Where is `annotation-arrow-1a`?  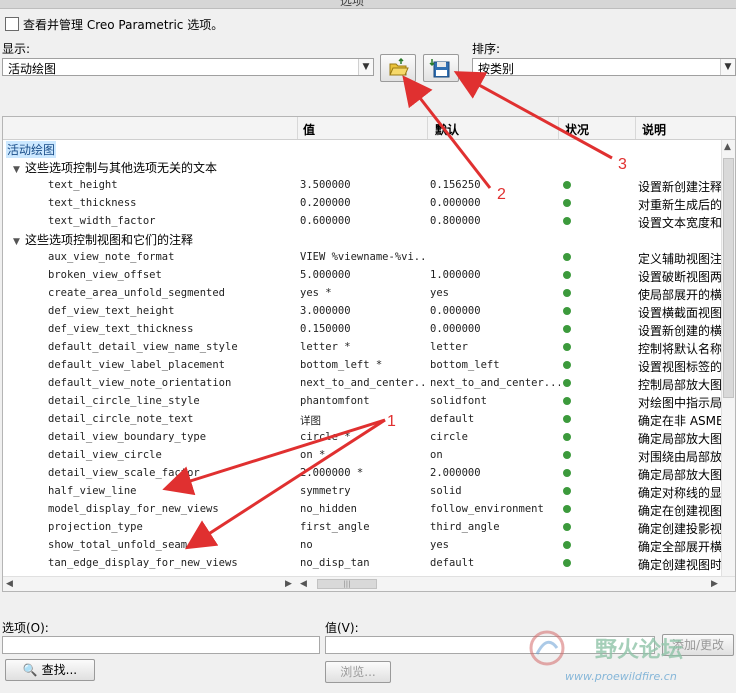 annotation-arrow-1a is located at coordinates (274, 457).